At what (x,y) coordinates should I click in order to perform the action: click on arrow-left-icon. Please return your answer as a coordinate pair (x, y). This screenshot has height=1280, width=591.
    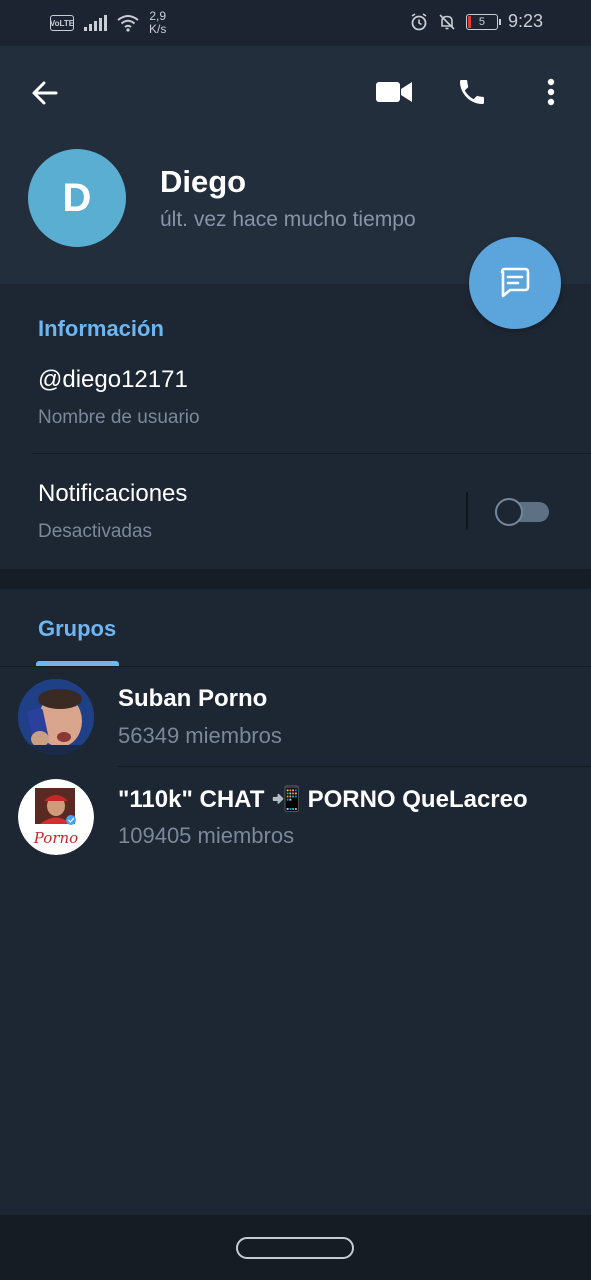
    Looking at the image, I should click on (45, 93).